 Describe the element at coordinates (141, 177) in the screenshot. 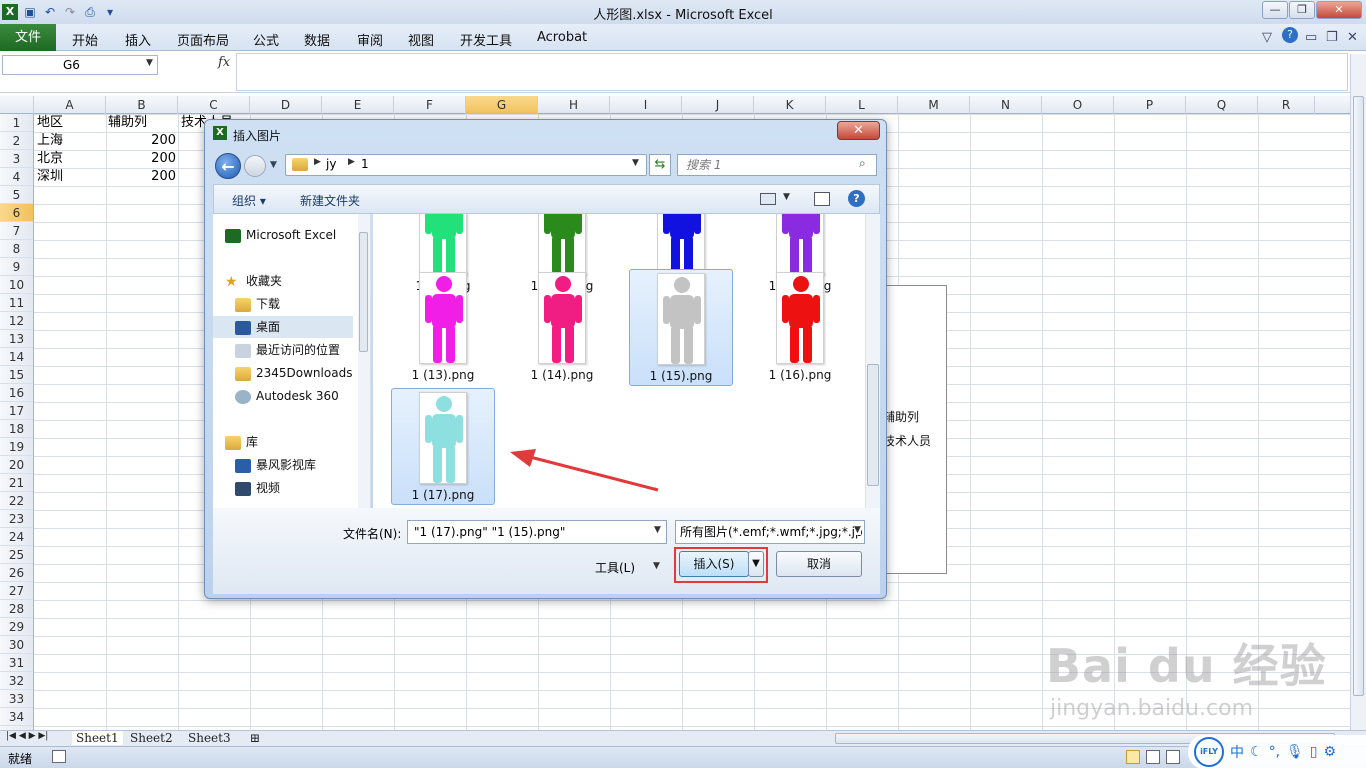

I see `cell-b4: 200` at that location.